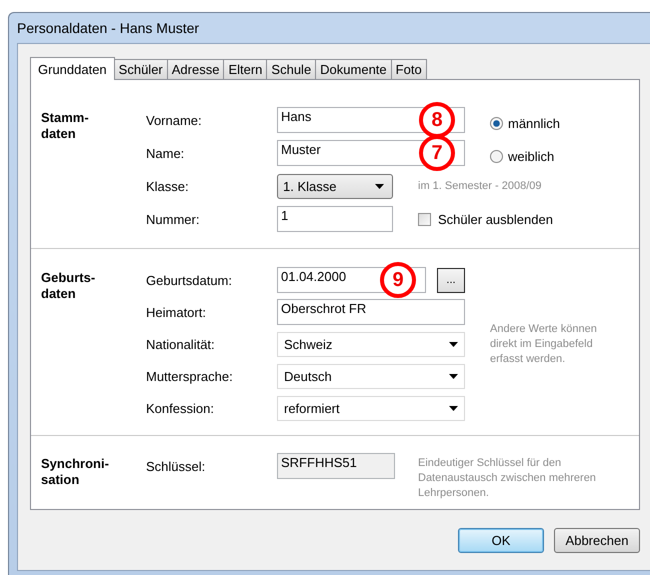  I want to click on help-note: Andere Werte können direkt im Eingabefeld erfasst werden., so click(544, 344).